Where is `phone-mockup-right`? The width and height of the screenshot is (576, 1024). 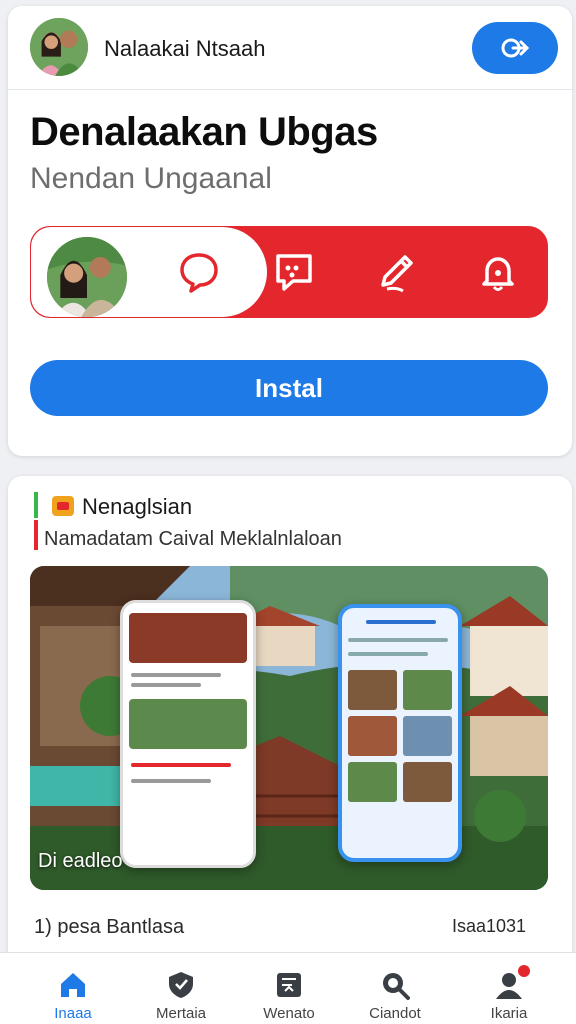
phone-mockup-right is located at coordinates (400, 733).